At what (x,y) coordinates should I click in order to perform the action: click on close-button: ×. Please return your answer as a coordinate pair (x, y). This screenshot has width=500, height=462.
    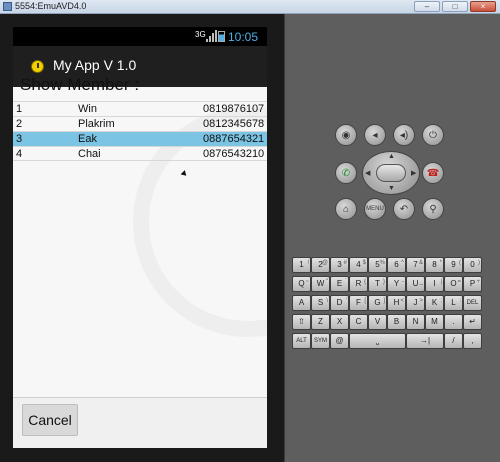
    Looking at the image, I should click on (483, 6).